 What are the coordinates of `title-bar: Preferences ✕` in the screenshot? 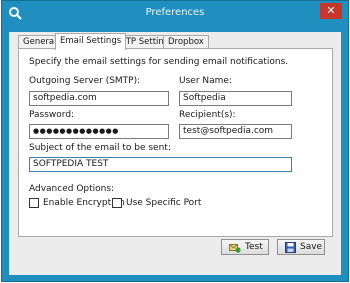 It's located at (175, 13).